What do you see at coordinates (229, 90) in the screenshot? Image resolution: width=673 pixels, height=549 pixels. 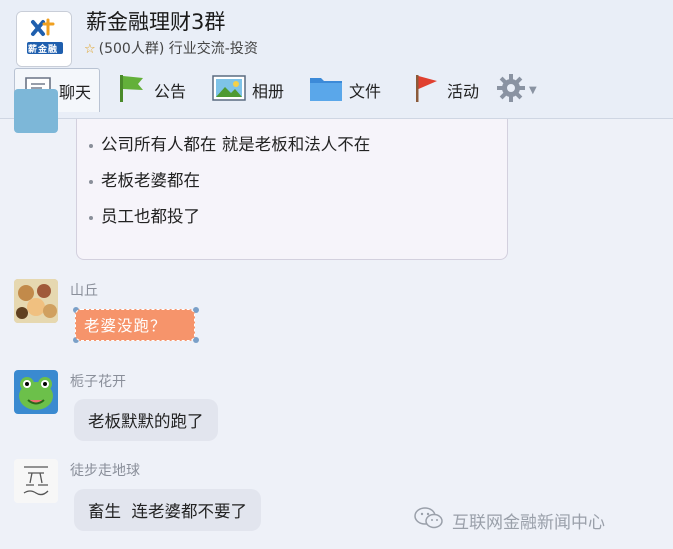 I see `photo-icon` at bounding box center [229, 90].